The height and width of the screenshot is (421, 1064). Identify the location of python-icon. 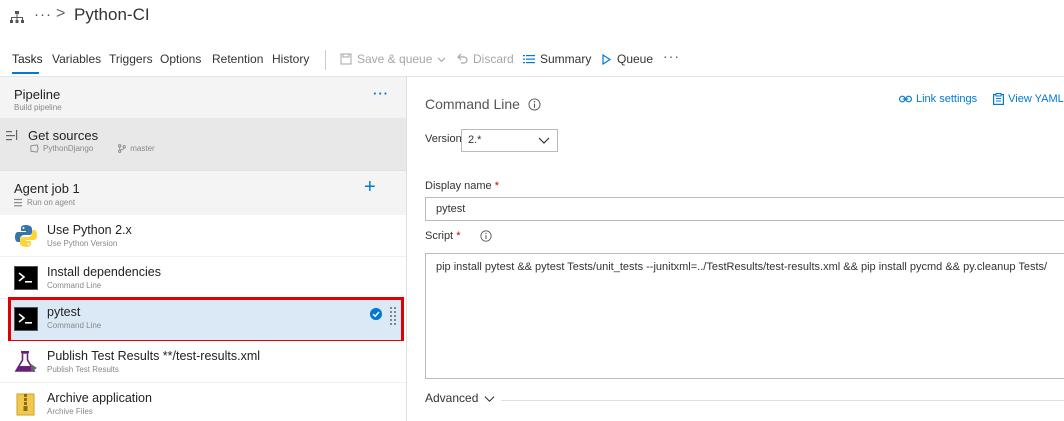
(26, 236).